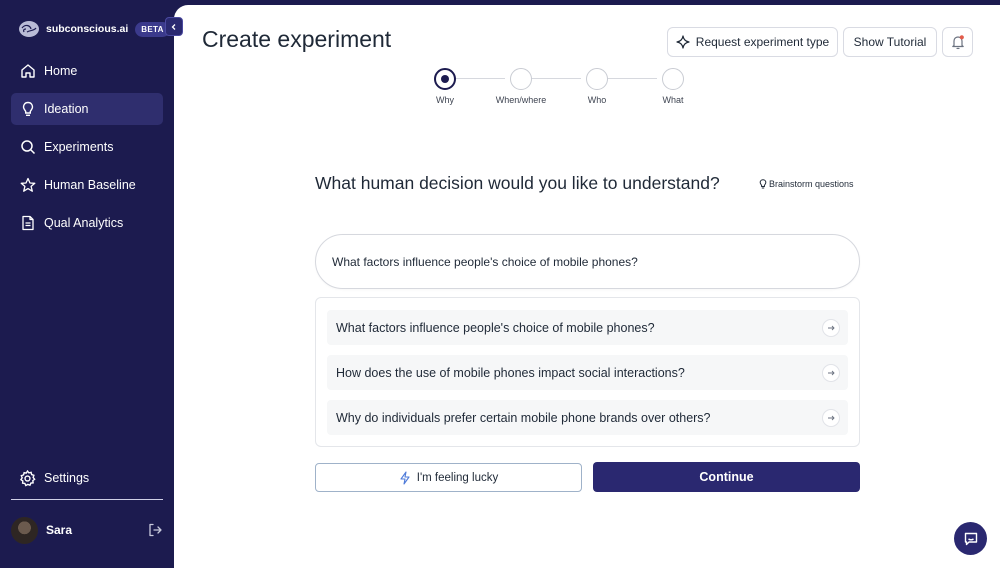 Image resolution: width=1000 pixels, height=568 pixels. What do you see at coordinates (569, 88) in the screenshot?
I see `progress-stepper: Why When/where Who What` at bounding box center [569, 88].